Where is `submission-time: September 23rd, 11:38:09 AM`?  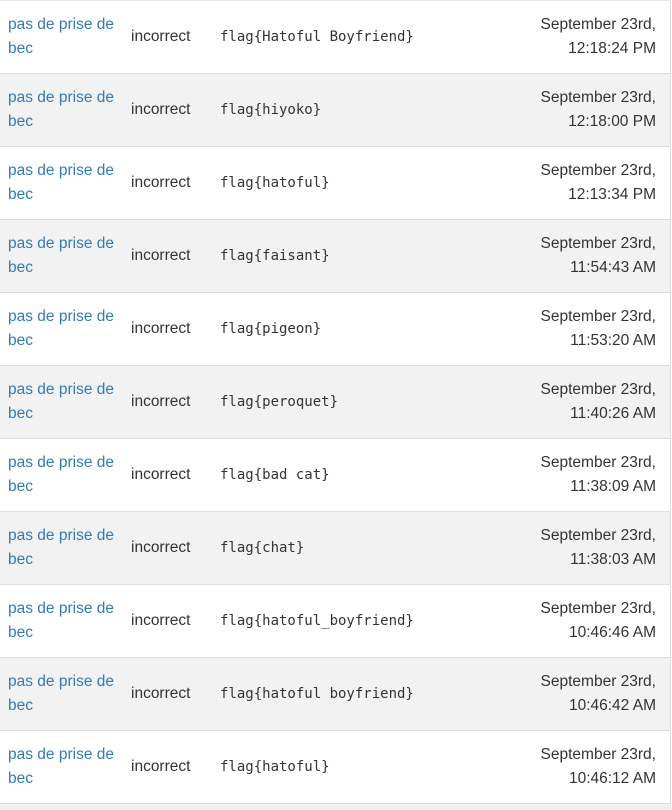
submission-time: September 23rd, 11:38:09 AM is located at coordinates (576, 475).